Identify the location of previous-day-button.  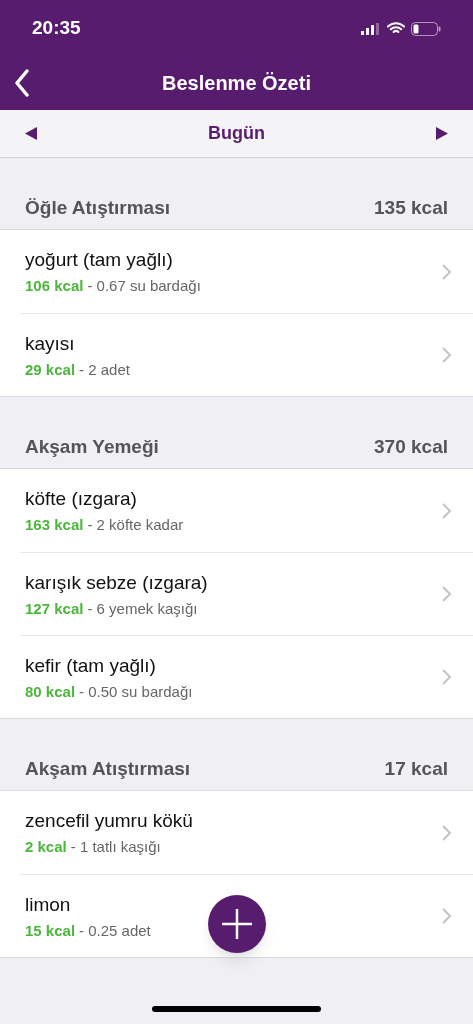
(32, 133).